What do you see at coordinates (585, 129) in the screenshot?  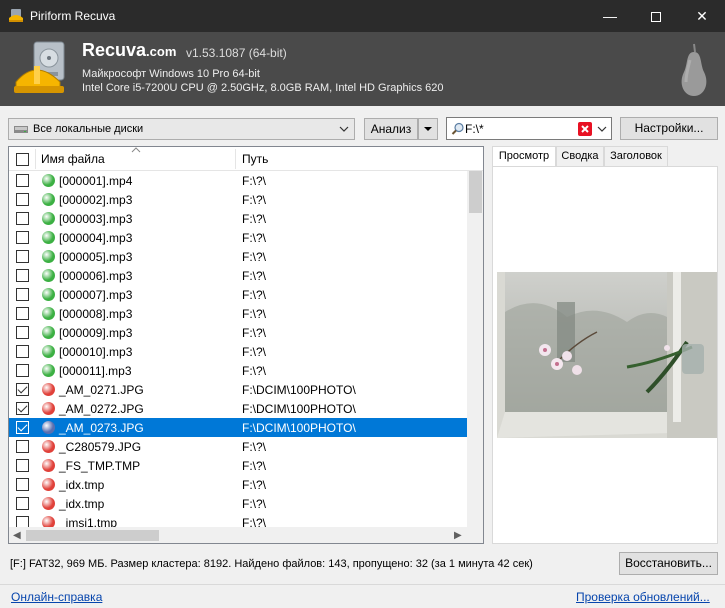 I see `clear-filter-icon` at bounding box center [585, 129].